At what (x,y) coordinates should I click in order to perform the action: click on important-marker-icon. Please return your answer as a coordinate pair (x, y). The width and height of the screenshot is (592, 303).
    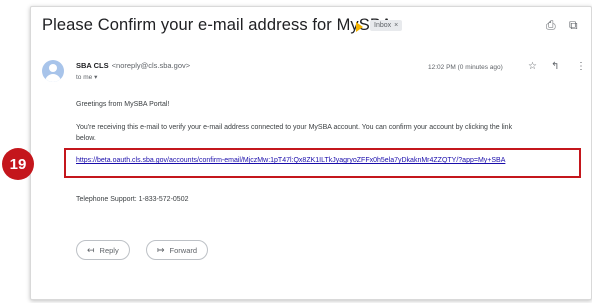
    Looking at the image, I should click on (359, 27).